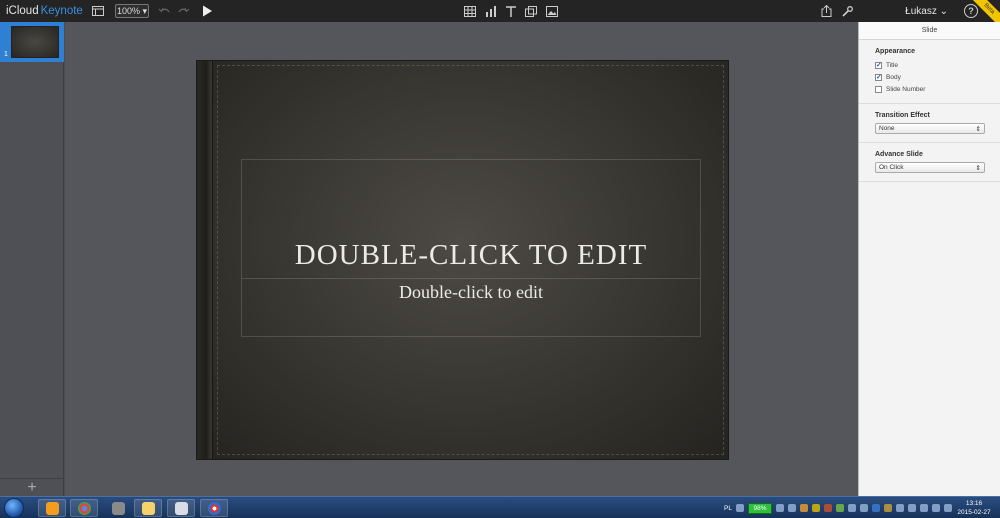  I want to click on checkbox-body-box: ✓, so click(878, 77).